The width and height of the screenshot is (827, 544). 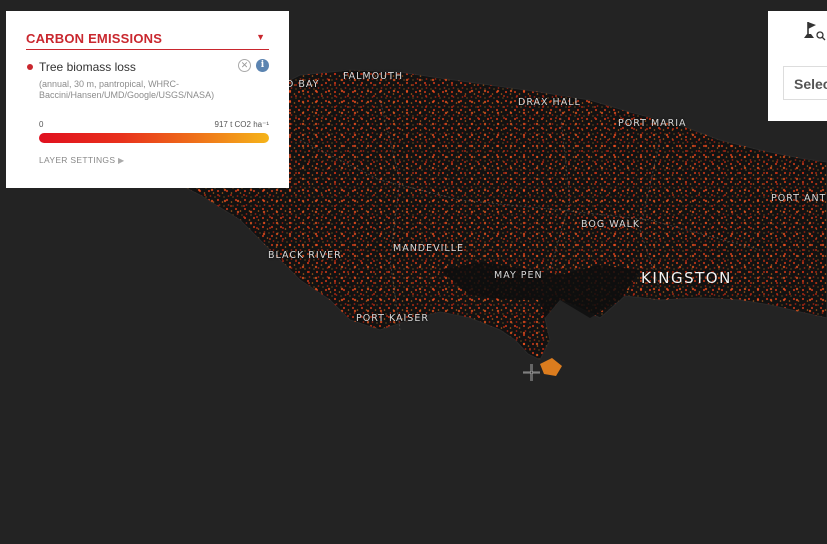 I want to click on flag-search-icon, so click(x=814, y=31).